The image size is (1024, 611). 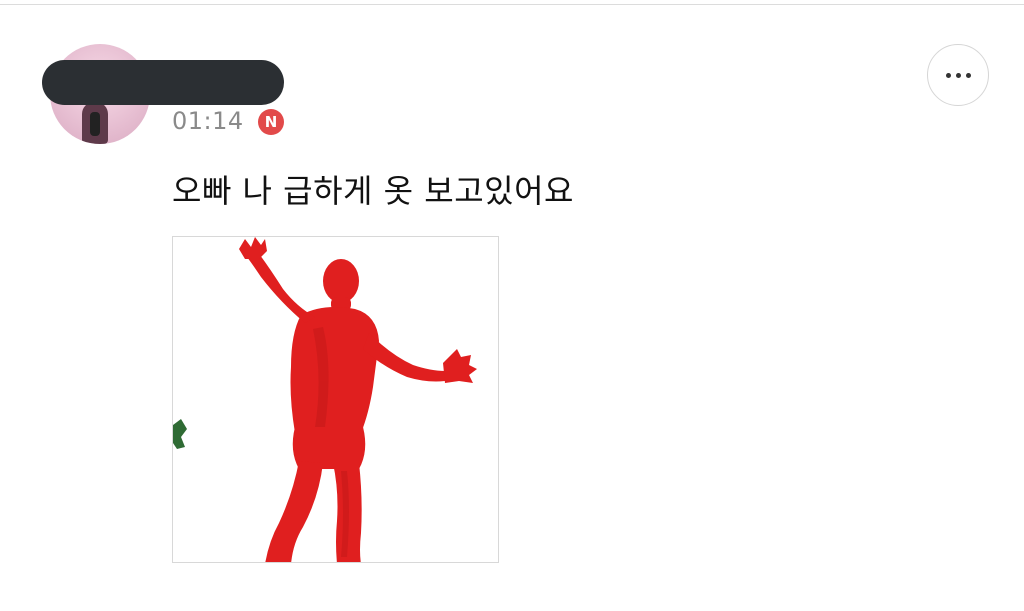 I want to click on more-options-button, so click(x=958, y=75).